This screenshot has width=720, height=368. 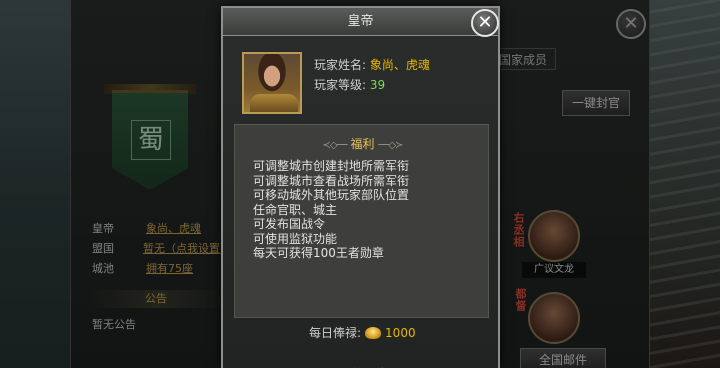 What do you see at coordinates (272, 83) in the screenshot?
I see `player-avatar` at bounding box center [272, 83].